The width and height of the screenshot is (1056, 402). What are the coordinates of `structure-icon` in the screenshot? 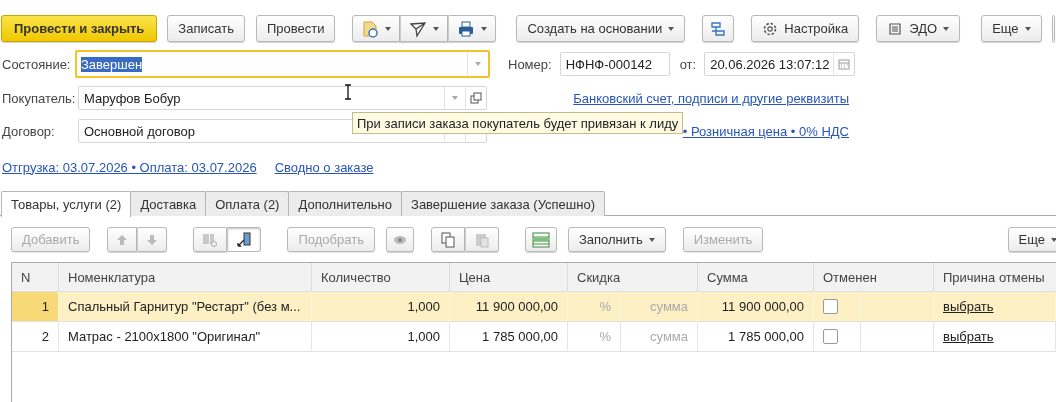 It's located at (718, 28).